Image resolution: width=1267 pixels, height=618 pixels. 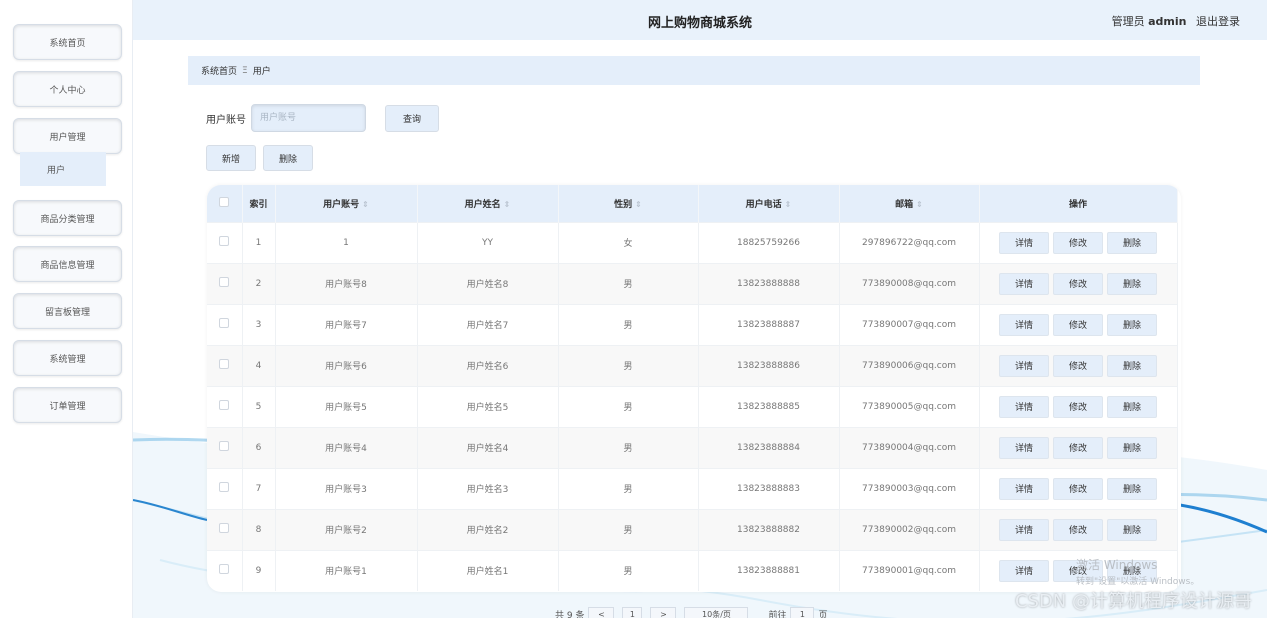 What do you see at coordinates (224, 201) in the screenshot?
I see `select-all-checkbox` at bounding box center [224, 201].